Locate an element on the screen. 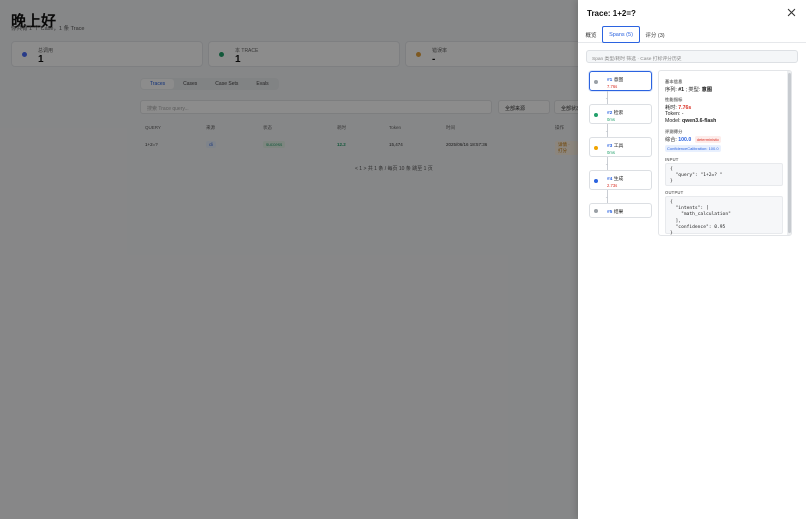 This screenshot has height=519, width=806. input-code-block: { "query": "1+2=? " } is located at coordinates (724, 174).